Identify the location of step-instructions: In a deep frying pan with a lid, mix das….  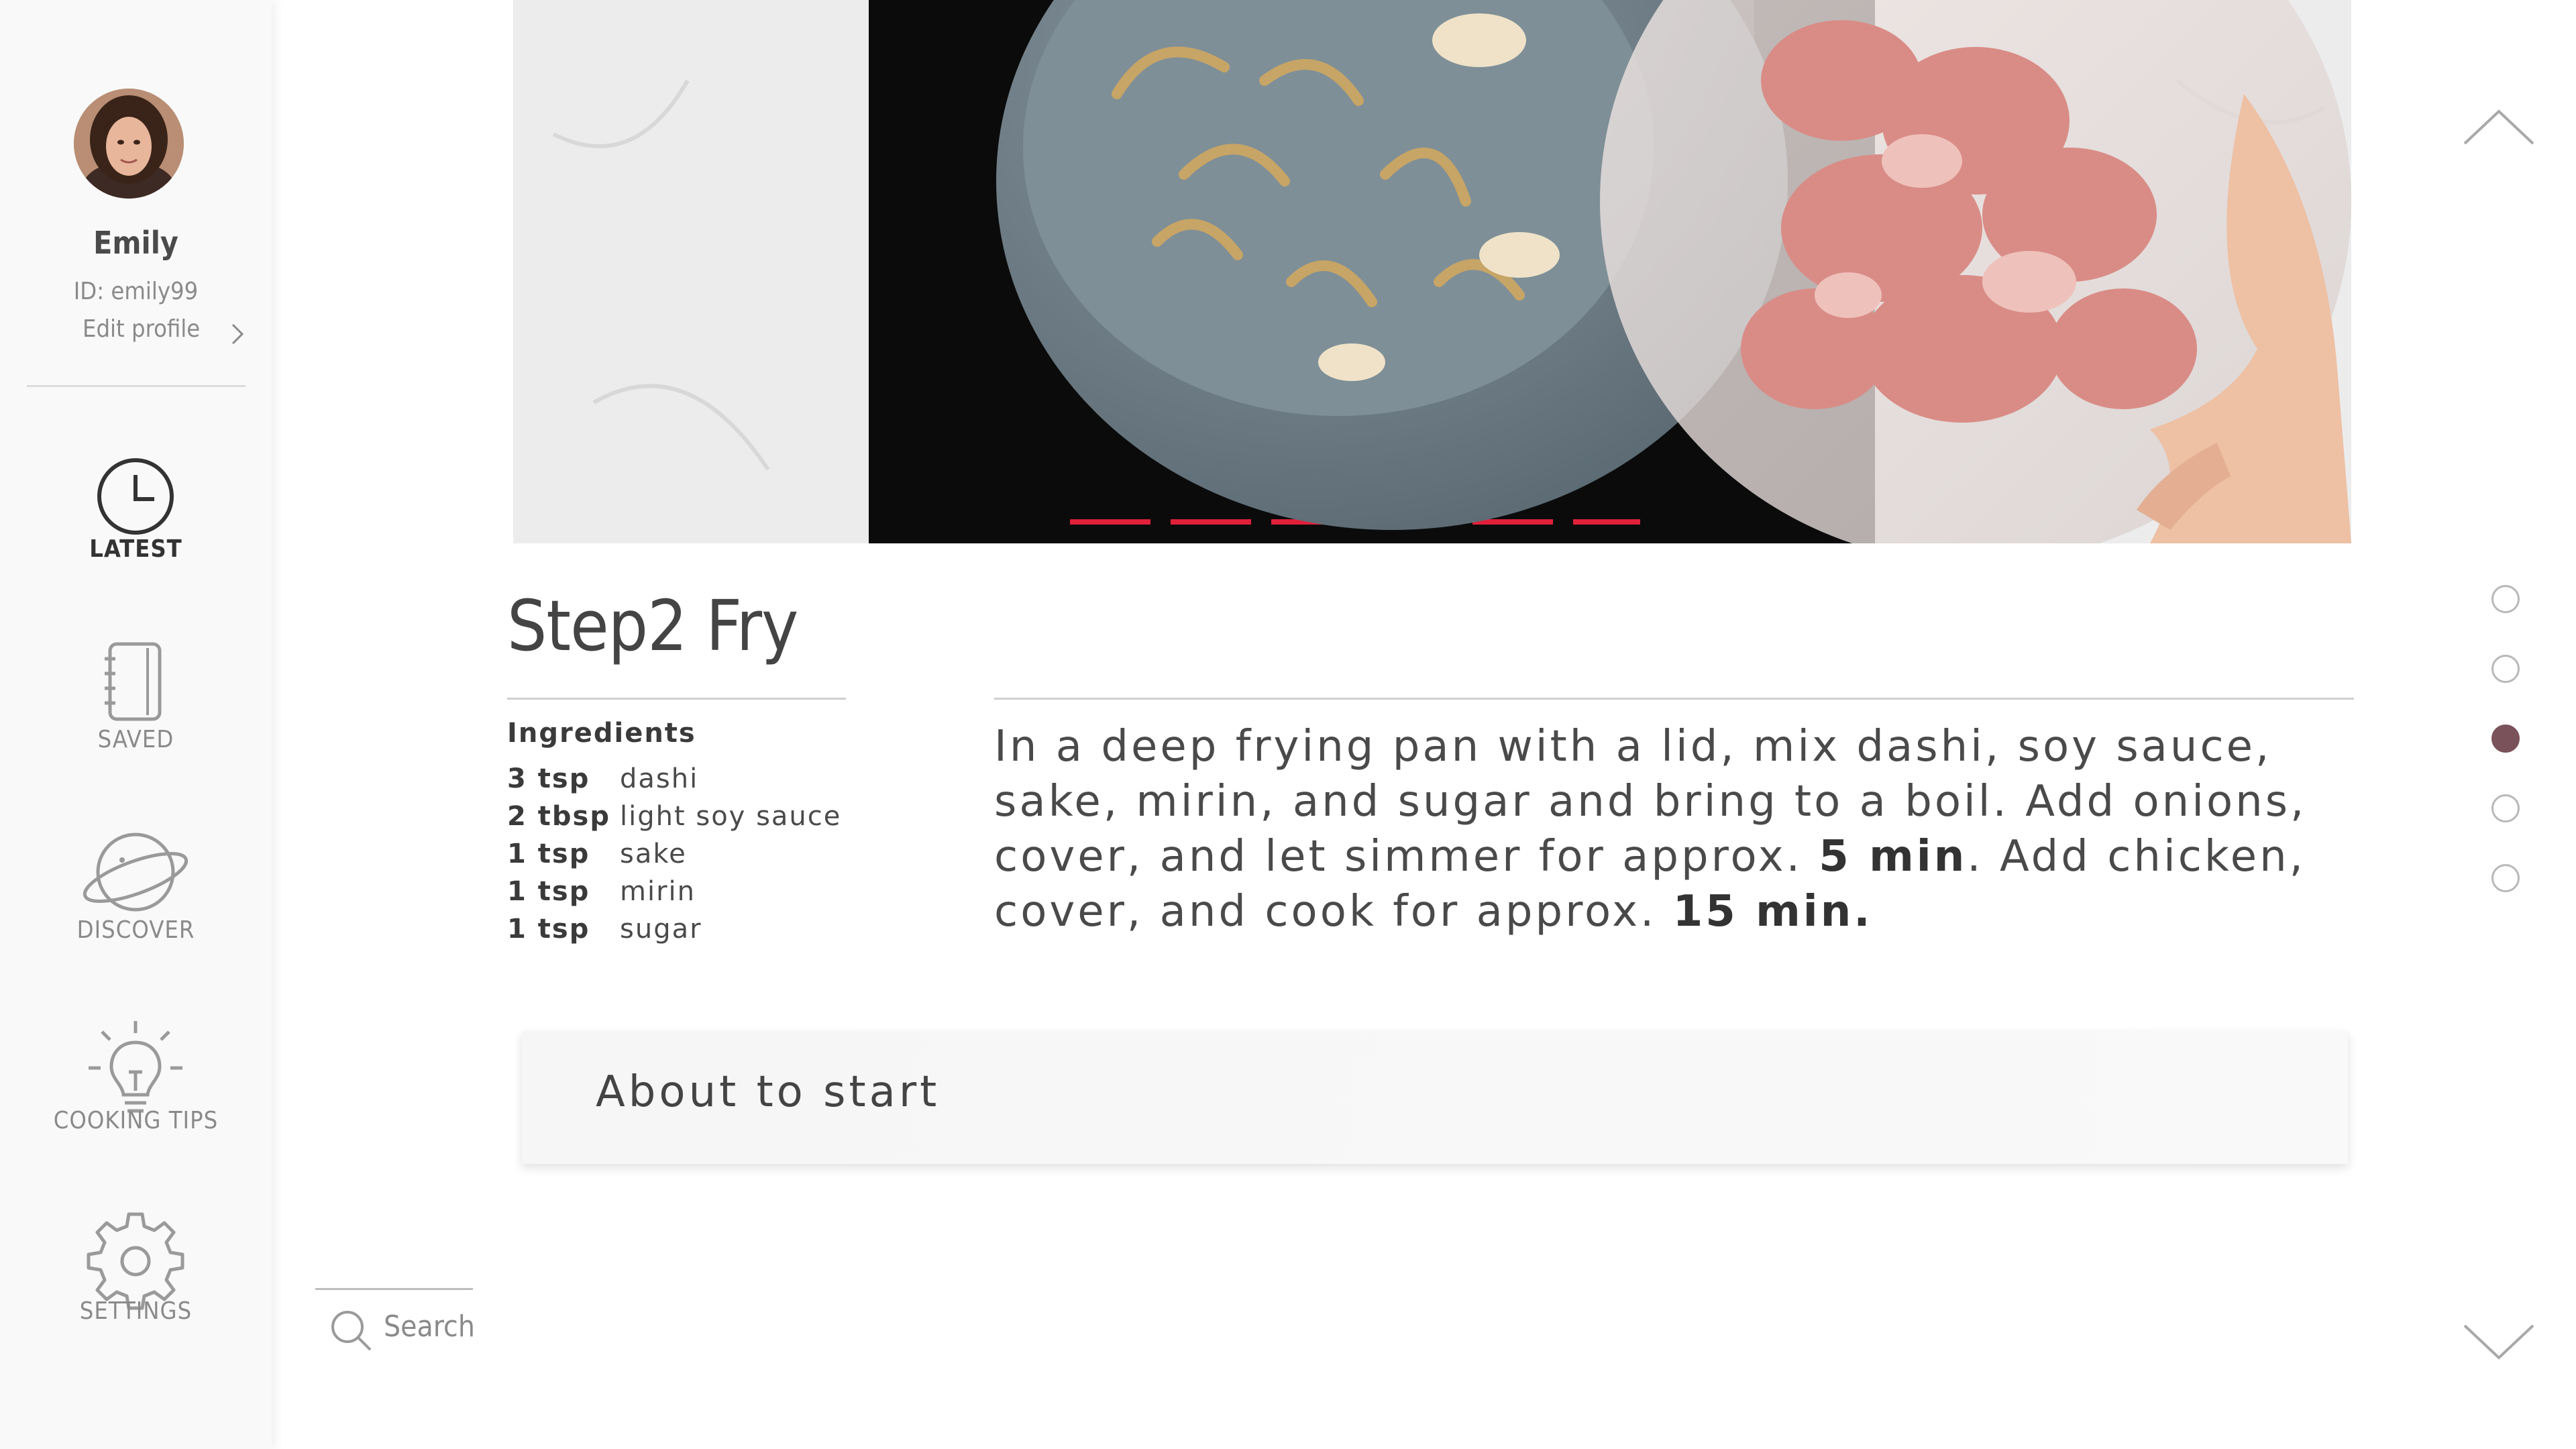
(1678, 829).